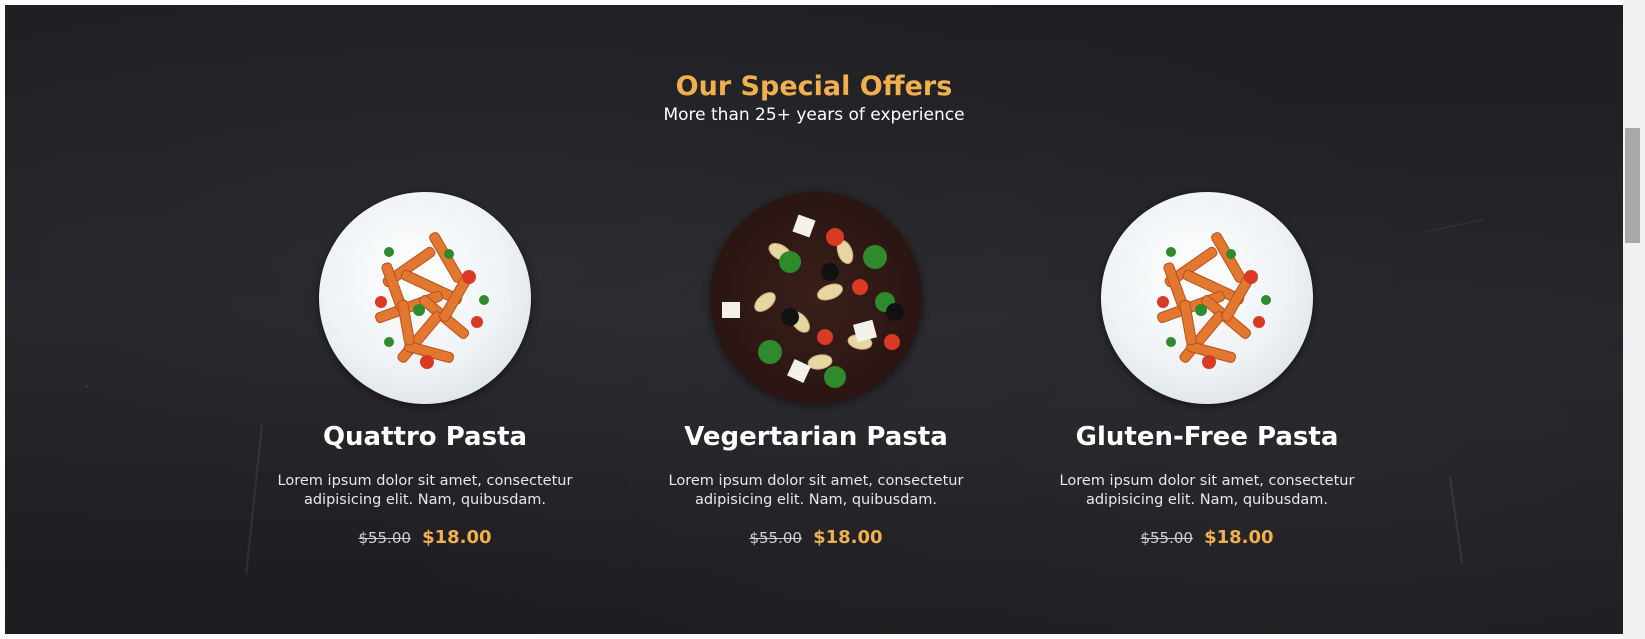  Describe the element at coordinates (813, 301) in the screenshot. I see `salad-illustration` at that location.